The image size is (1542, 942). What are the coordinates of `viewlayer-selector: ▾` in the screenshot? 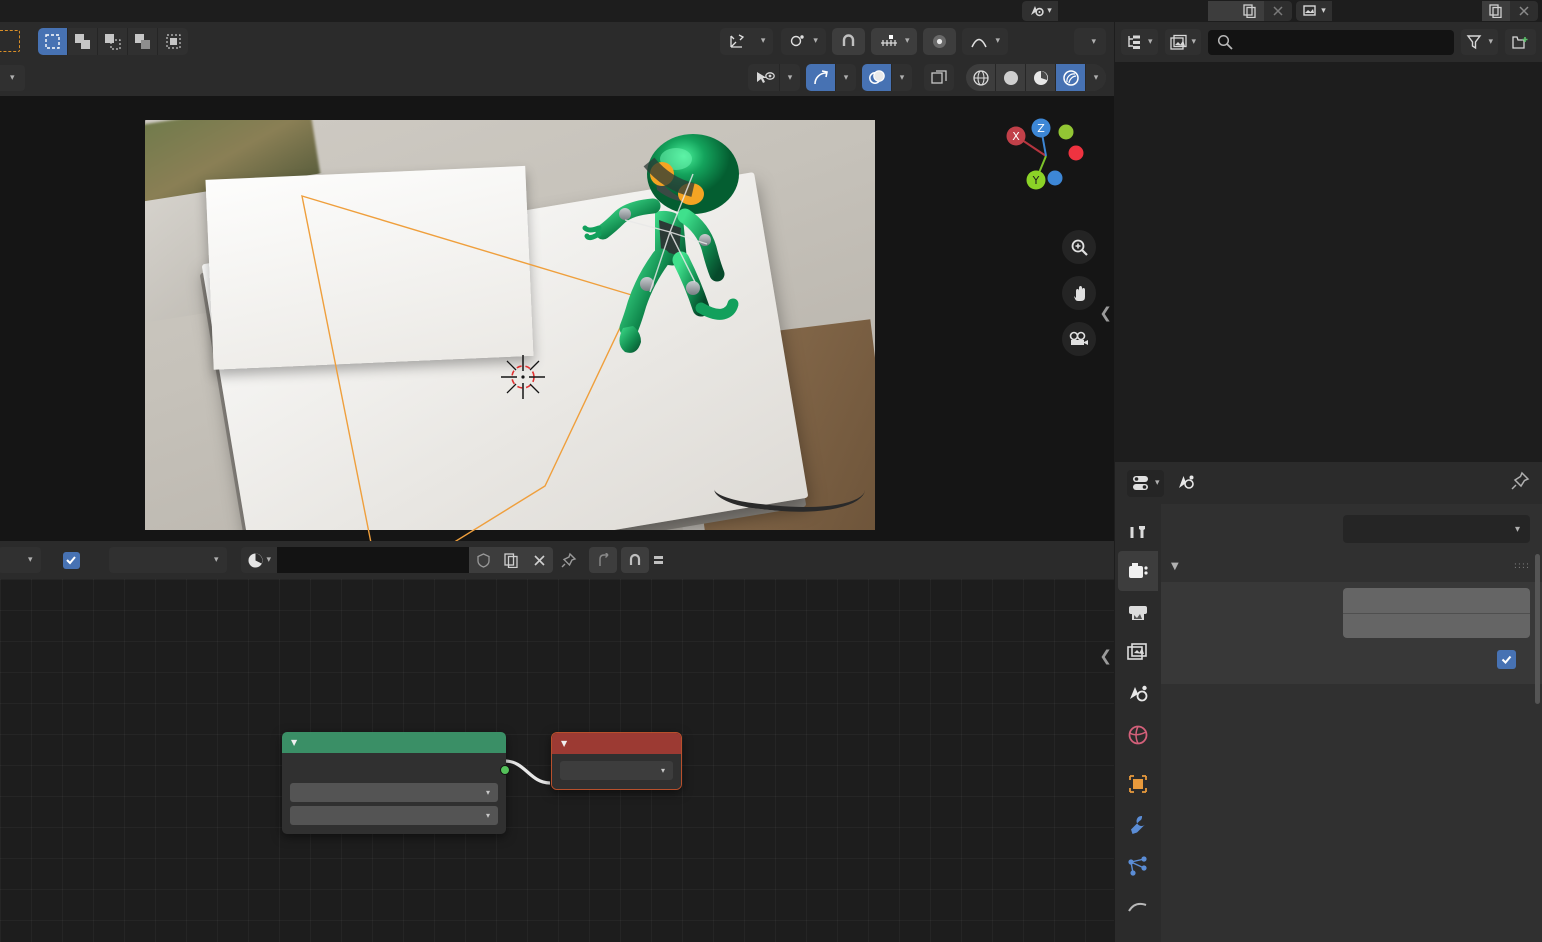 It's located at (1417, 11).